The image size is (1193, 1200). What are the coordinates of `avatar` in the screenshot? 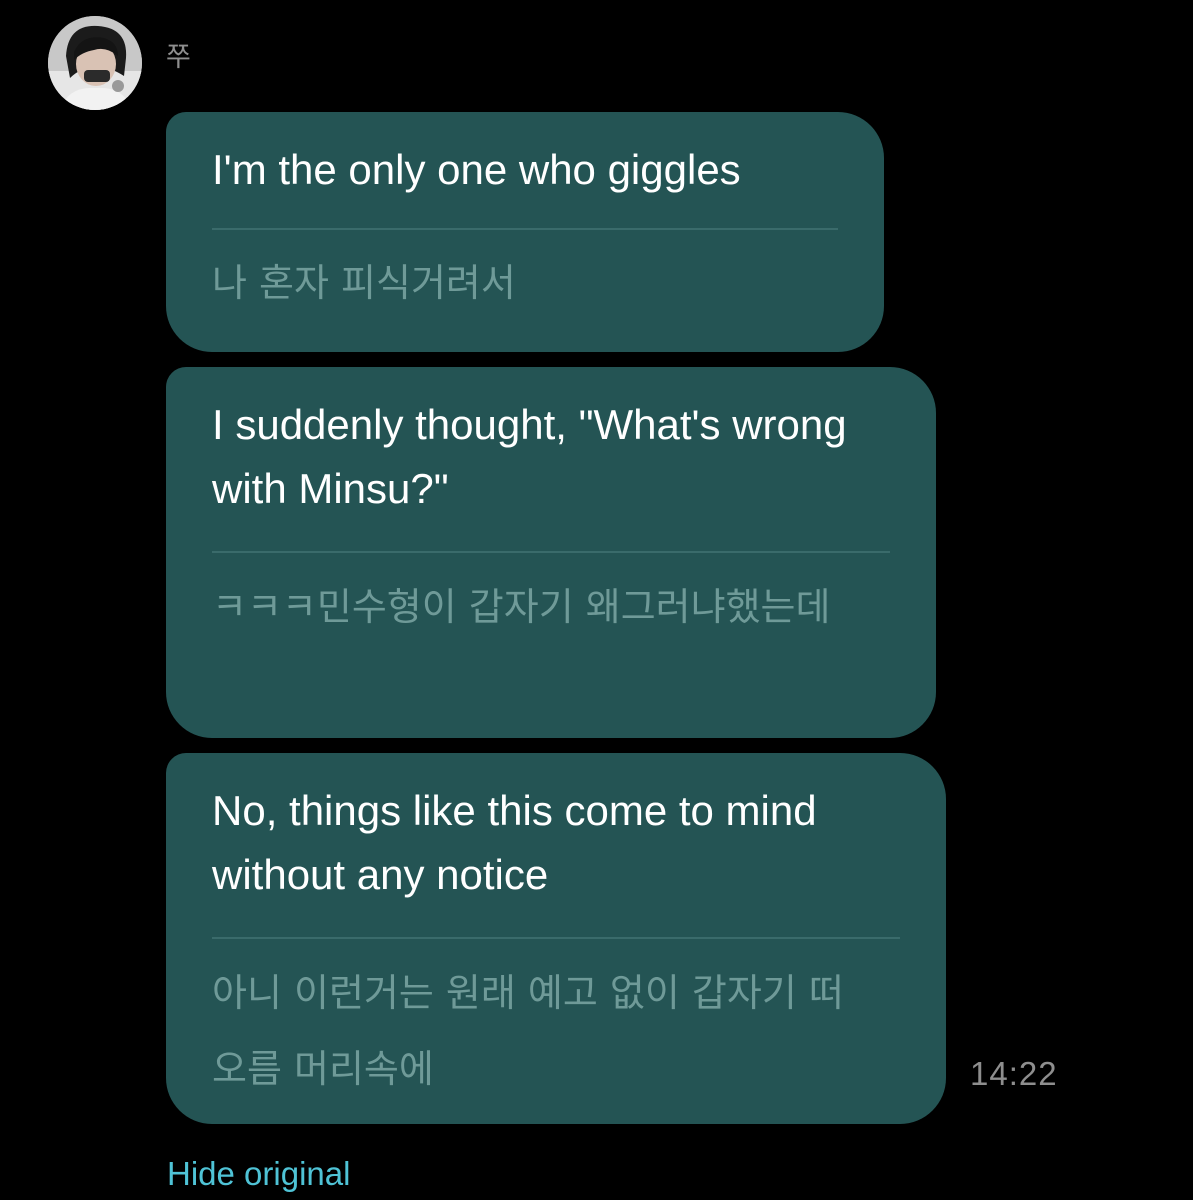 It's located at (95, 63).